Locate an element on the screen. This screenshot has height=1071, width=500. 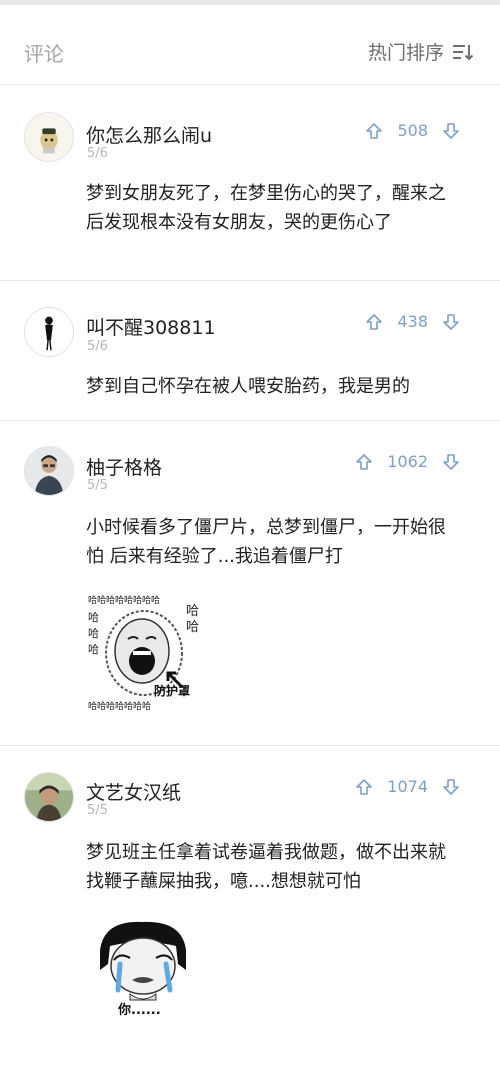
outdoor-avatar-icon is located at coordinates (49, 797).